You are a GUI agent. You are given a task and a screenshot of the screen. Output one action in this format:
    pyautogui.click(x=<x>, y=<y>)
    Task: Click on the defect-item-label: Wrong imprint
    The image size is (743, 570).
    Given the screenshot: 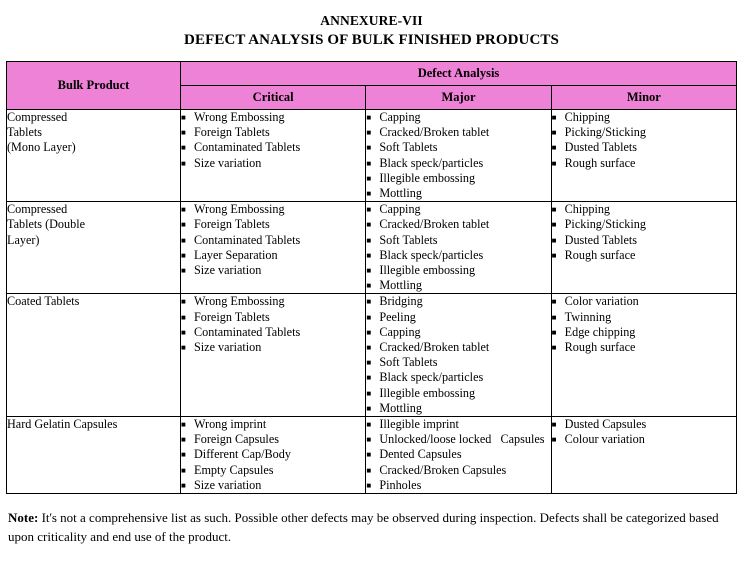 What is the action you would take?
    pyautogui.click(x=230, y=424)
    